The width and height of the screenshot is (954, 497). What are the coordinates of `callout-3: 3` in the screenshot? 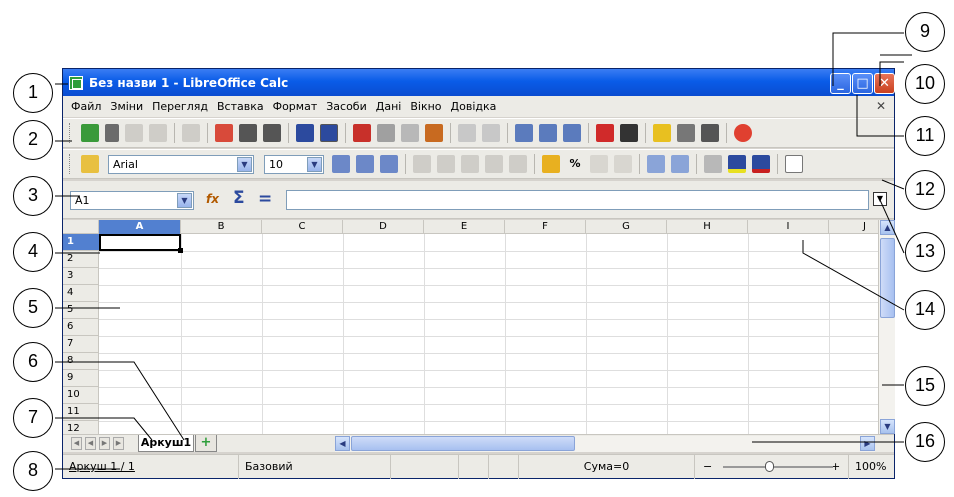 It's located at (33, 196).